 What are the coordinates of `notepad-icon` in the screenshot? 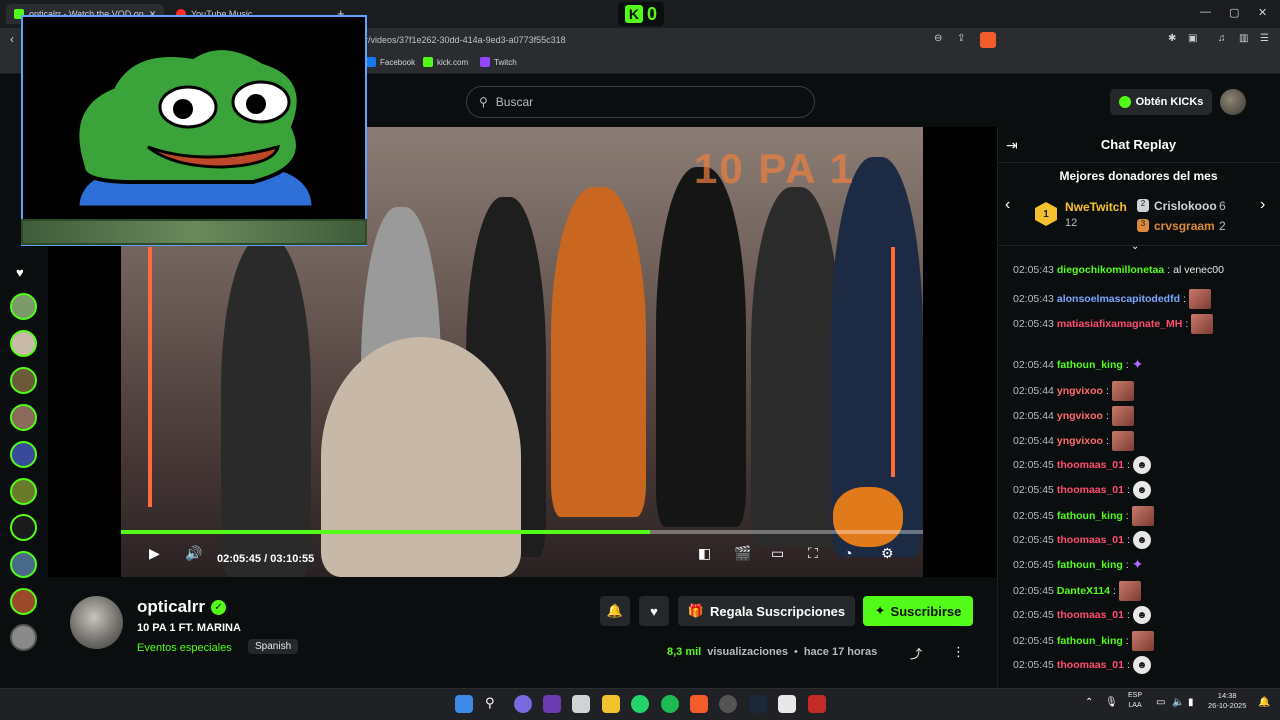 It's located at (787, 704).